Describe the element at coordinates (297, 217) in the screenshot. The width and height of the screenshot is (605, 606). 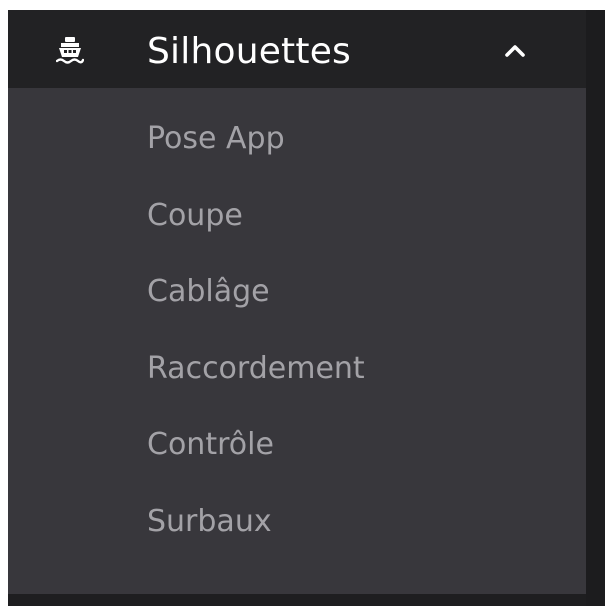
I see `submenu-item-coupe: Coupe` at that location.